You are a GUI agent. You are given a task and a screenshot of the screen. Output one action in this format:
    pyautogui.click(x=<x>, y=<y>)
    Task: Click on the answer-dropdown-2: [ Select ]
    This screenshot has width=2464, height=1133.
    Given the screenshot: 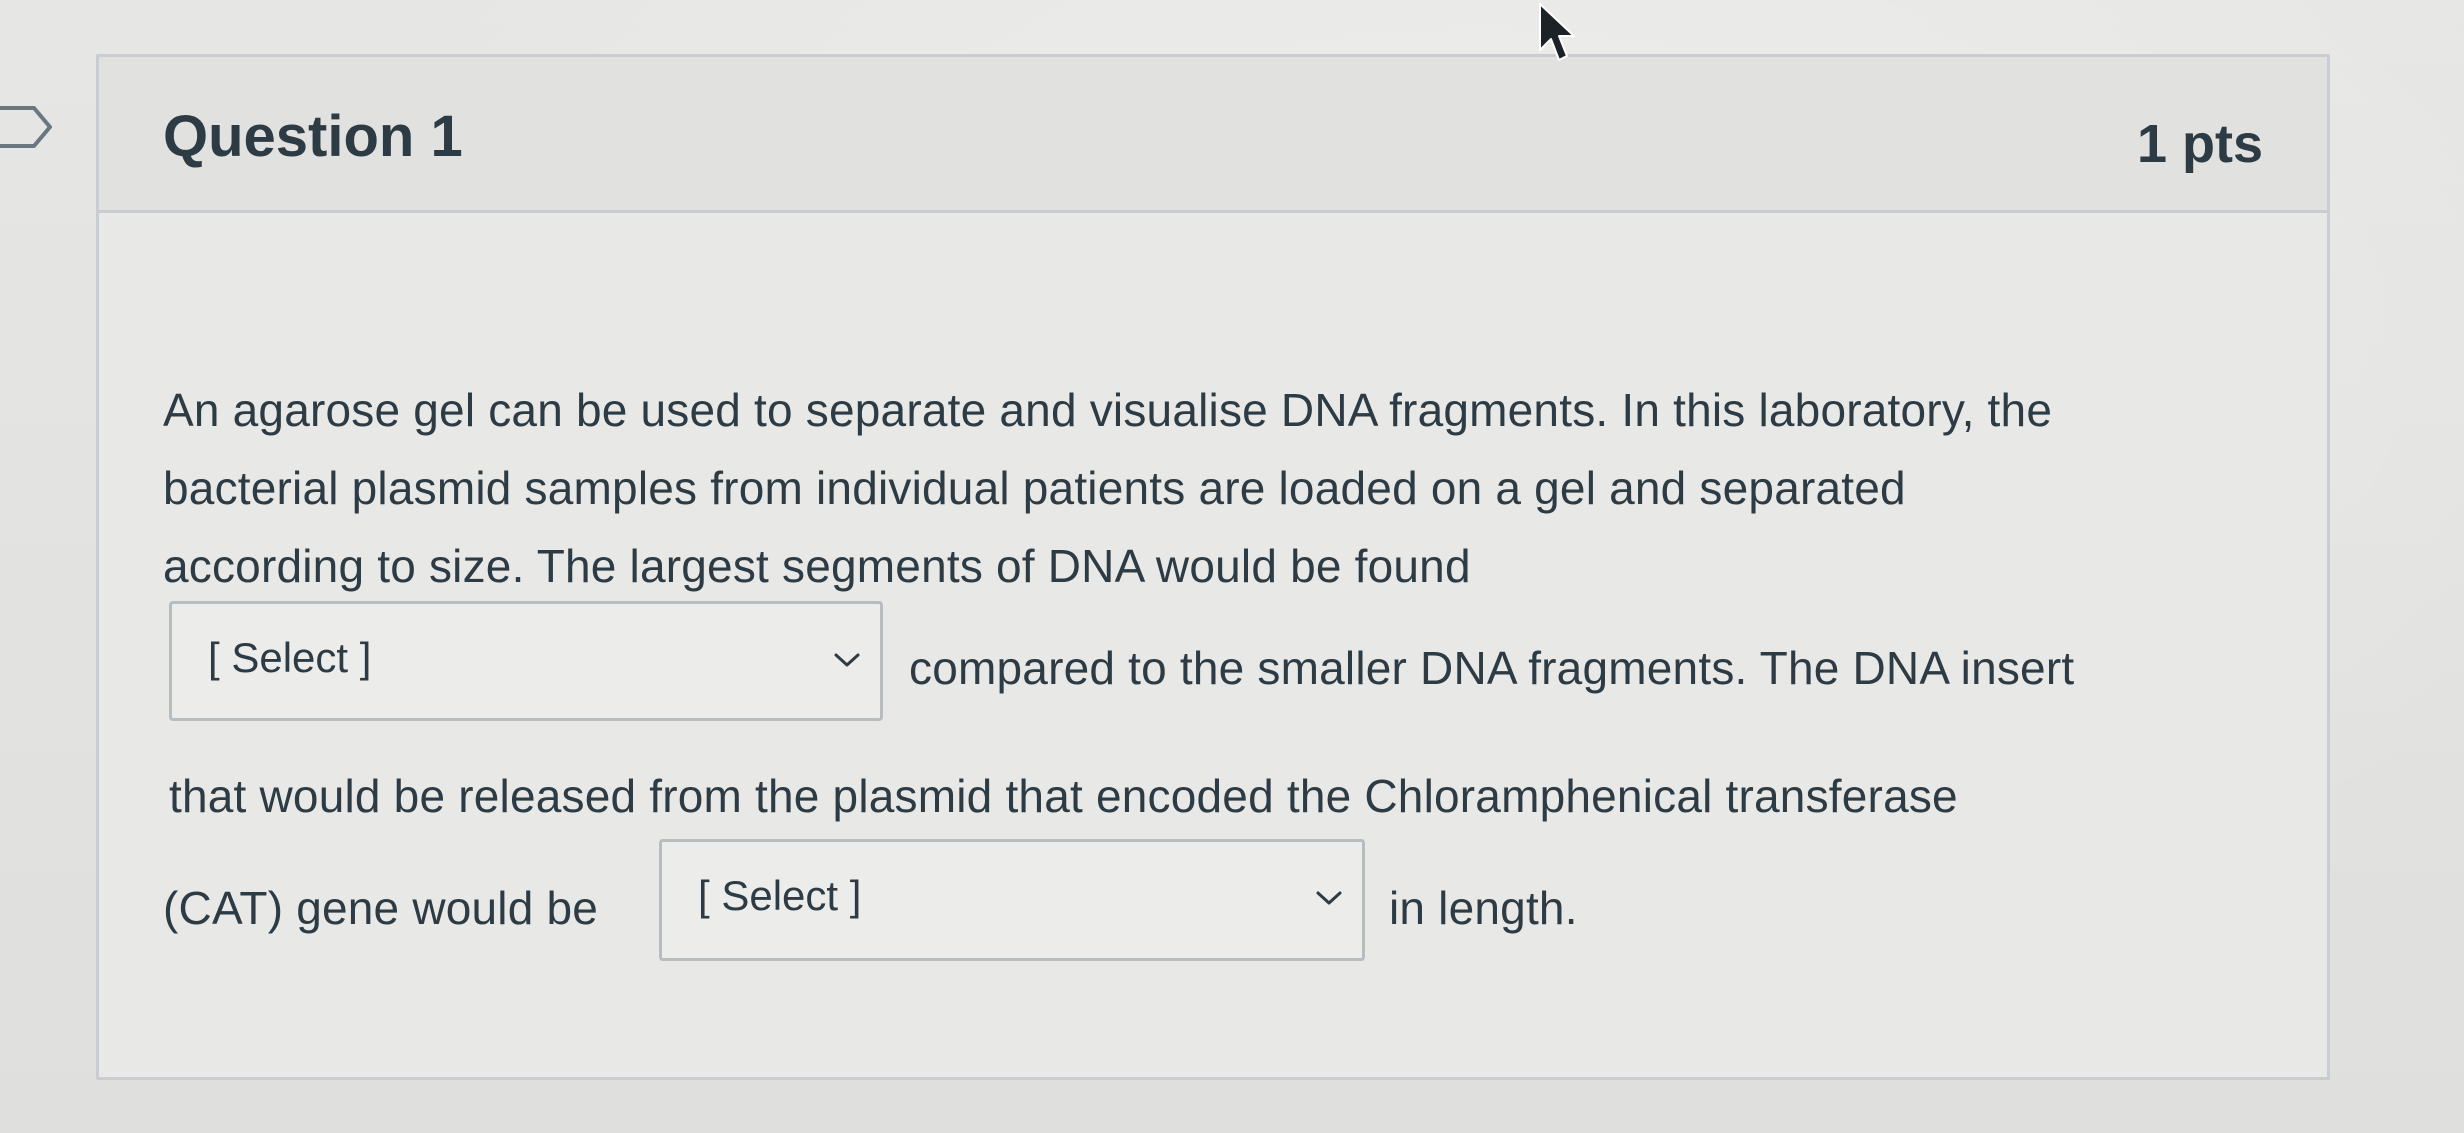 What is the action you would take?
    pyautogui.click(x=1012, y=900)
    